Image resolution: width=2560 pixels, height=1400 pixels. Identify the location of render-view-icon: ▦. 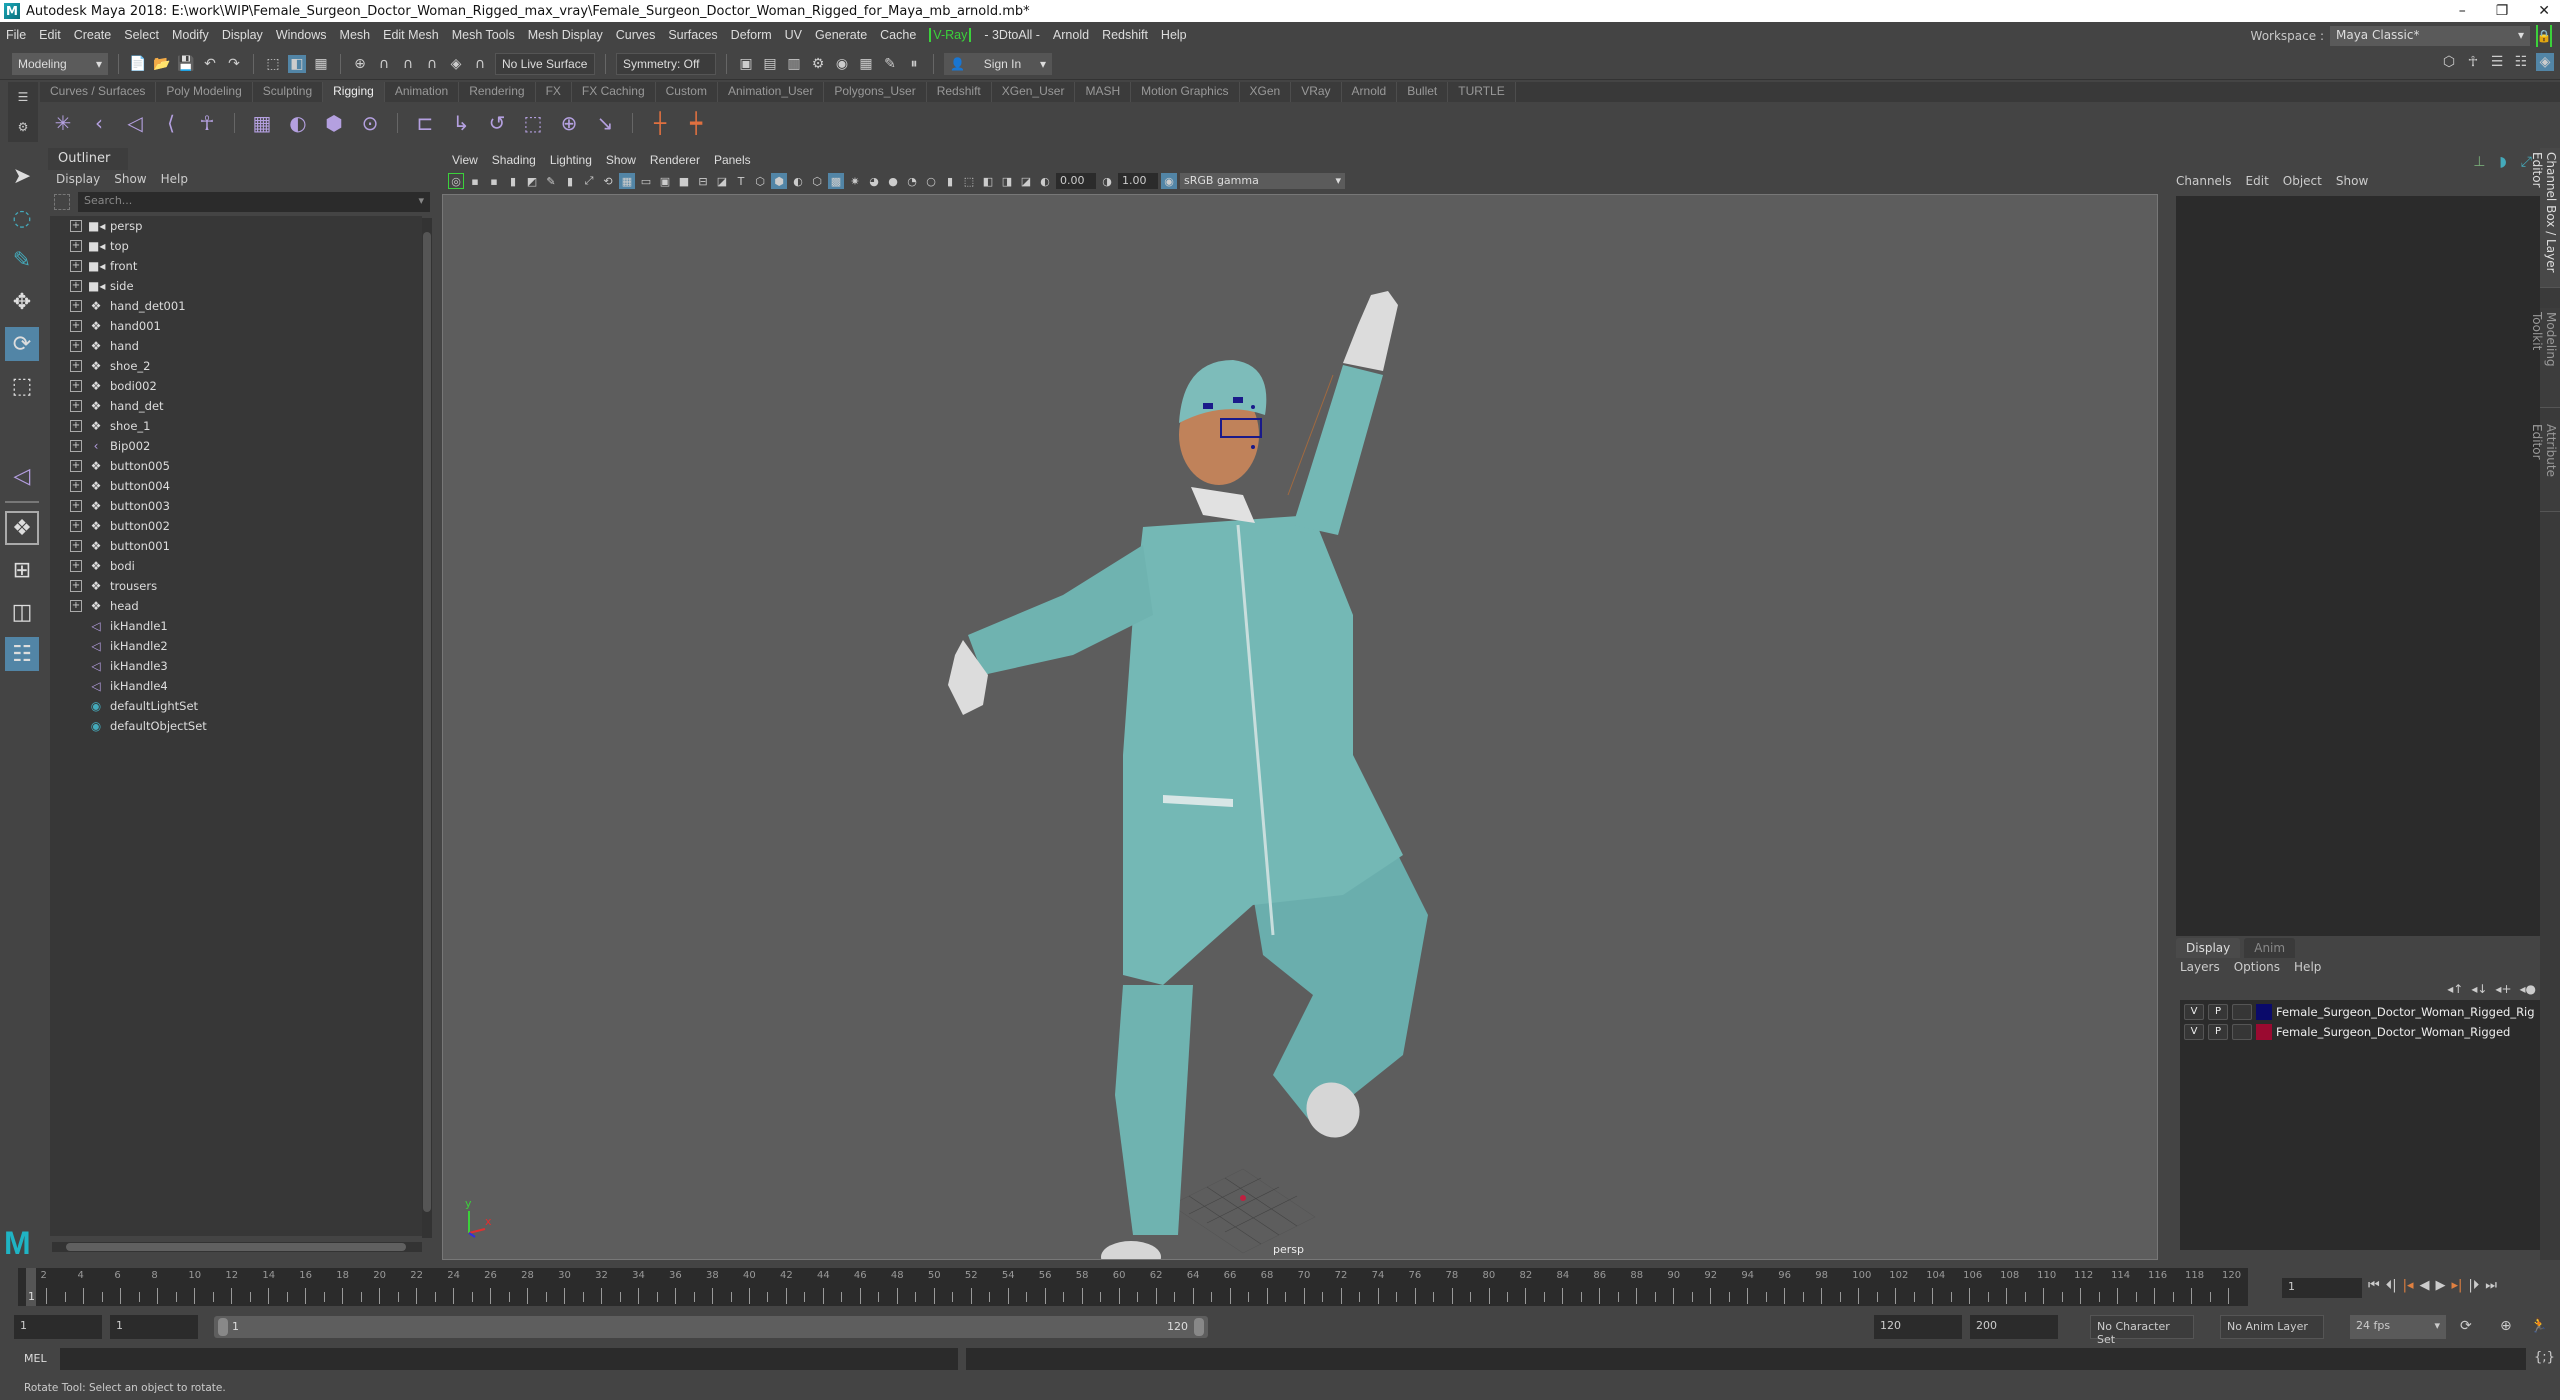
(866, 64).